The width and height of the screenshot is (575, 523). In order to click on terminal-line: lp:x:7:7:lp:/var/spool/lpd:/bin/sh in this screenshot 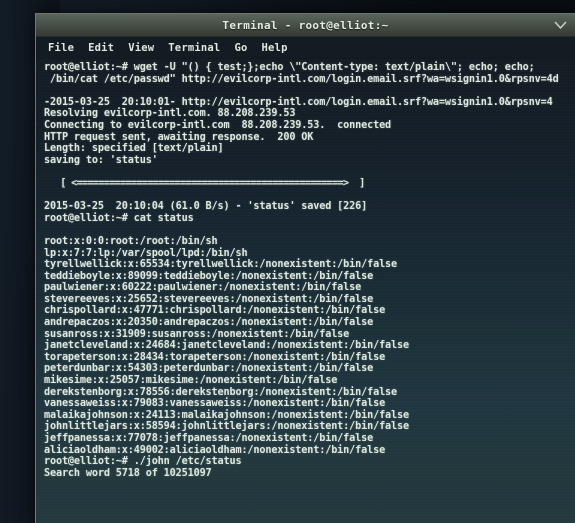, I will do `click(146, 253)`.